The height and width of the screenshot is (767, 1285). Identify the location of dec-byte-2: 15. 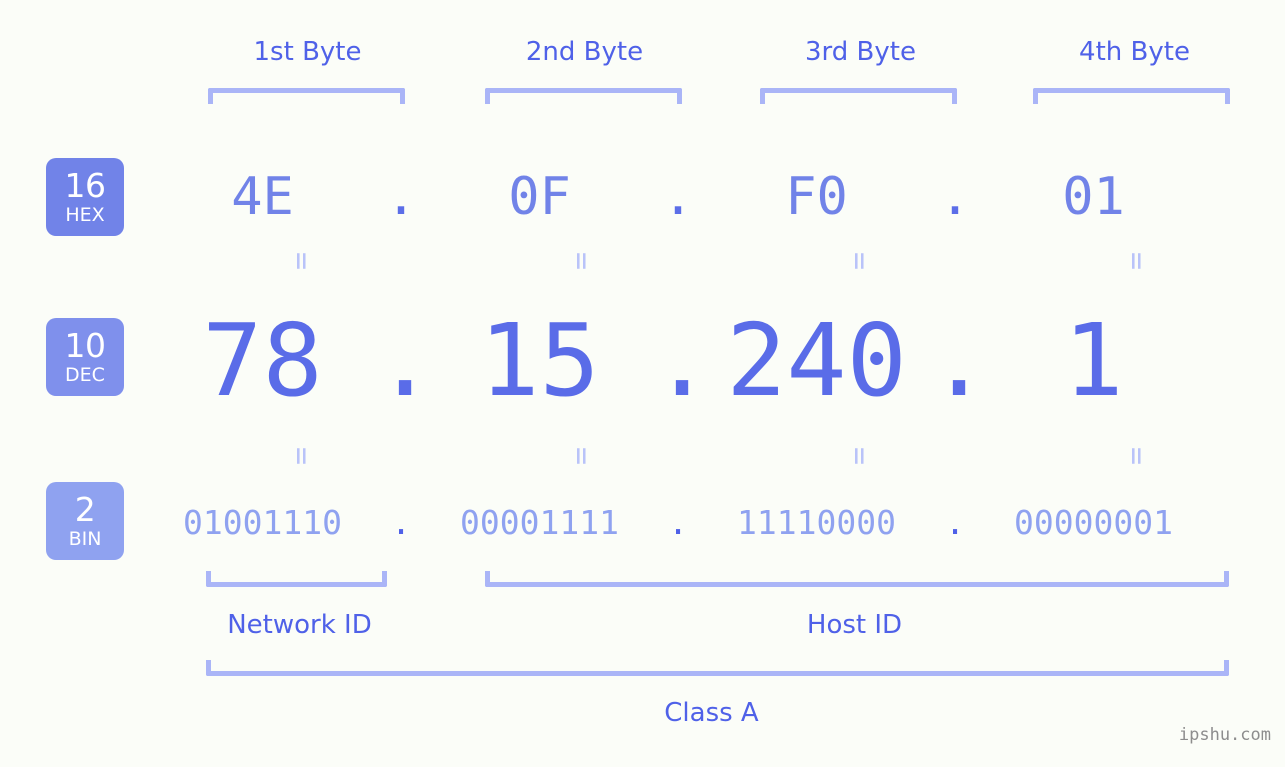
(539, 360).